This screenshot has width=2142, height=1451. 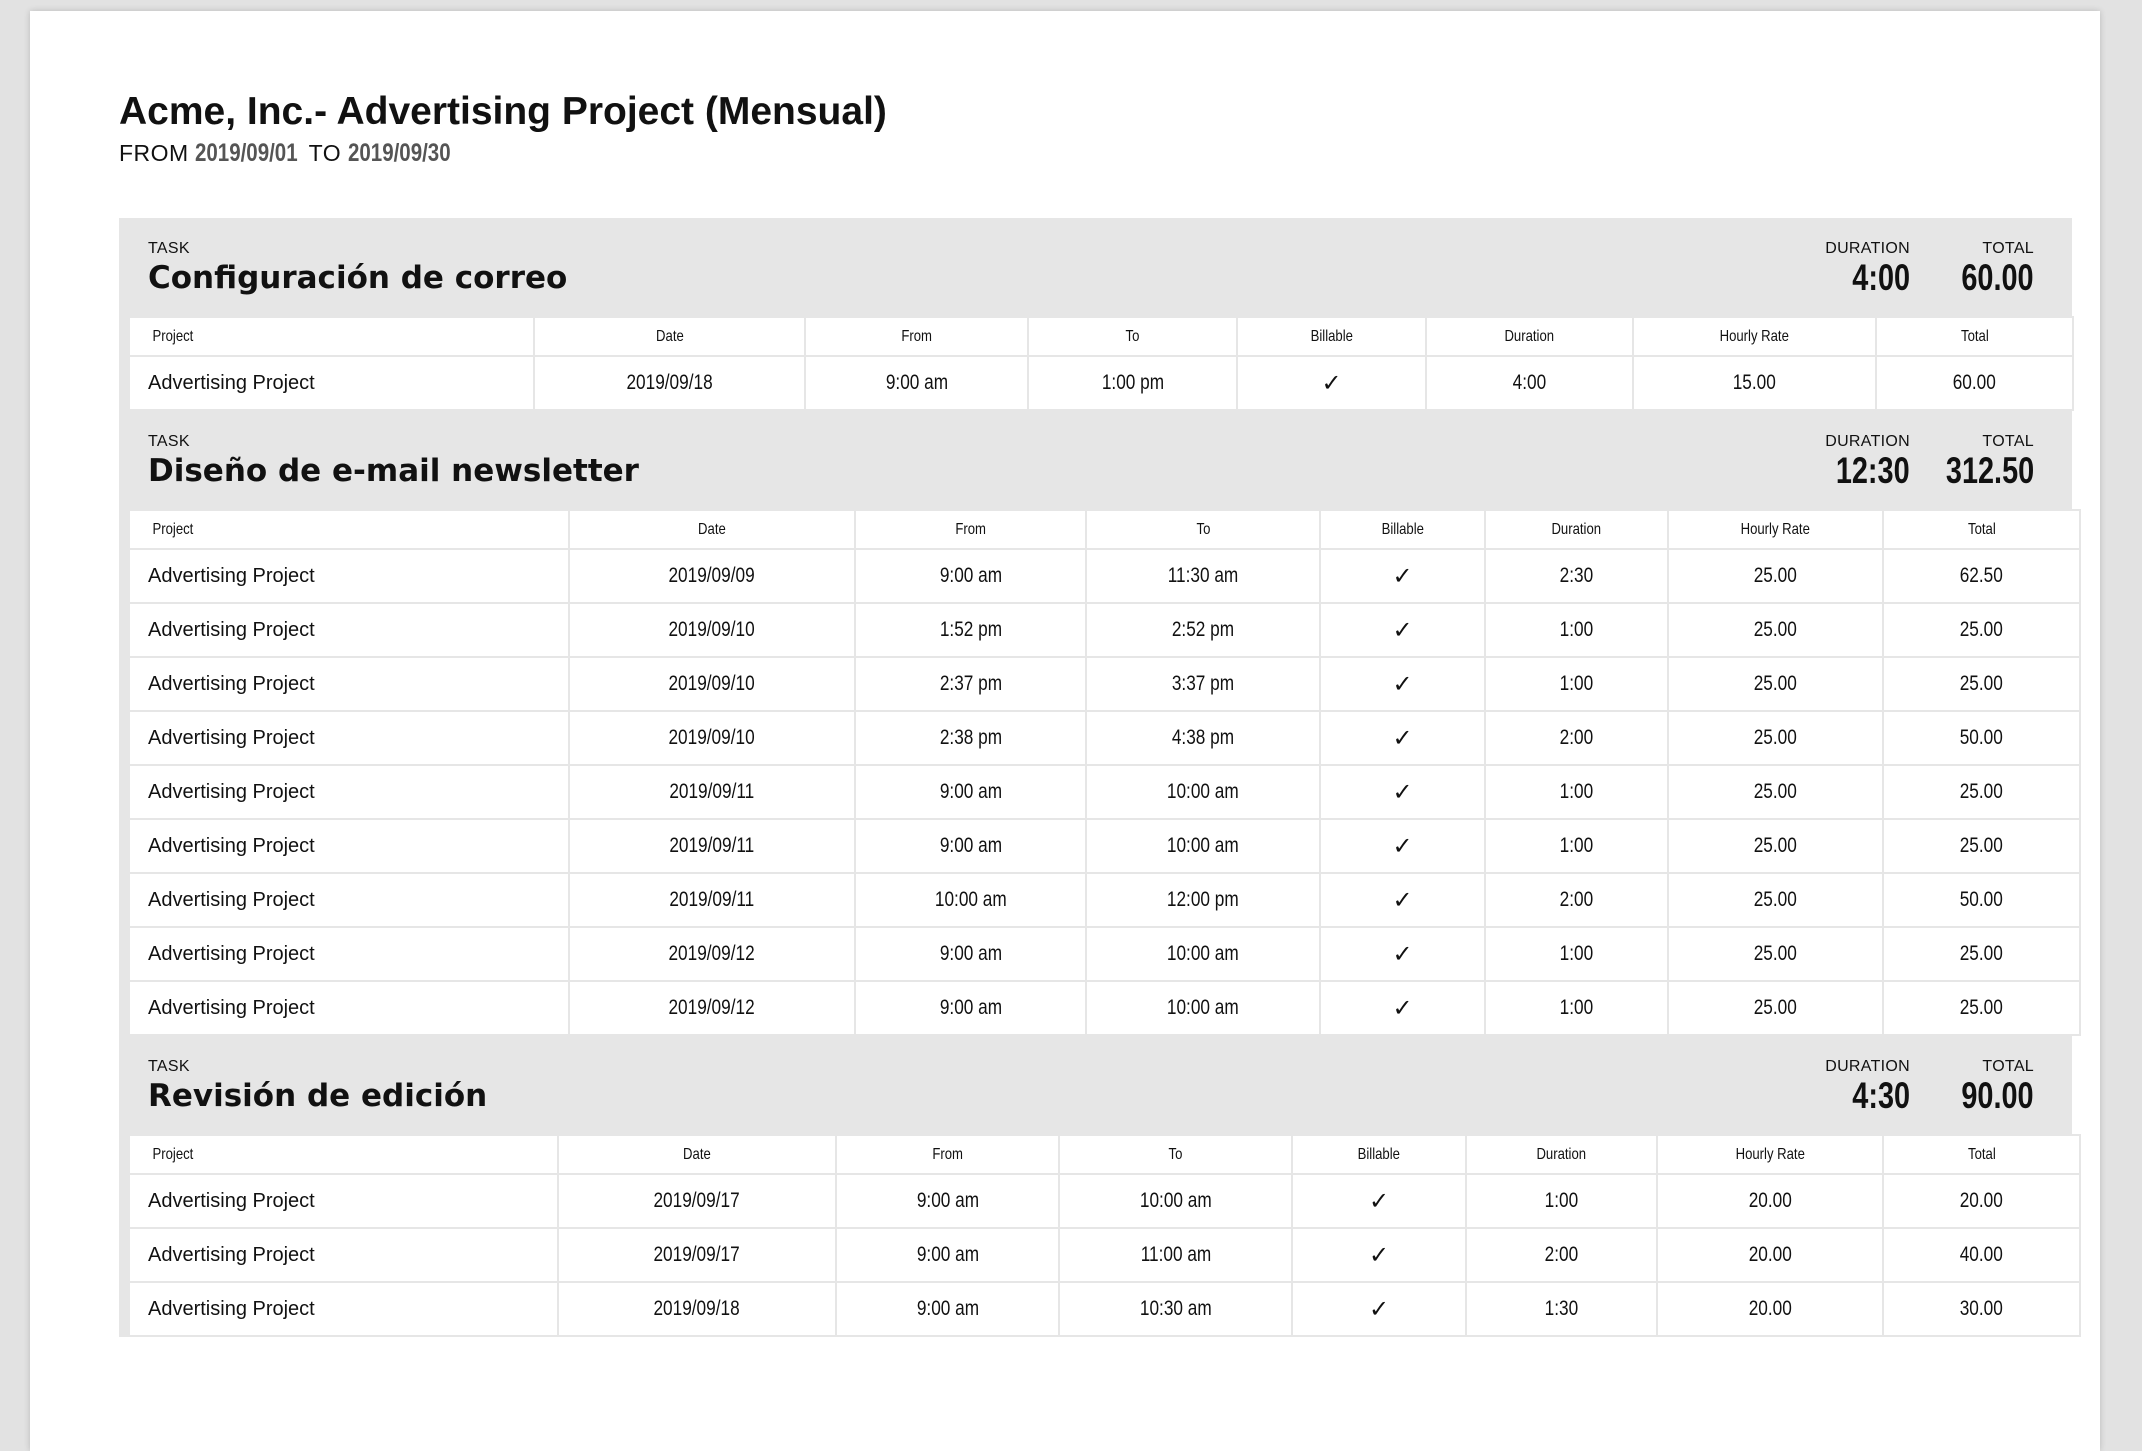 I want to click on cell-date: 2019/09/18, so click(x=669, y=383).